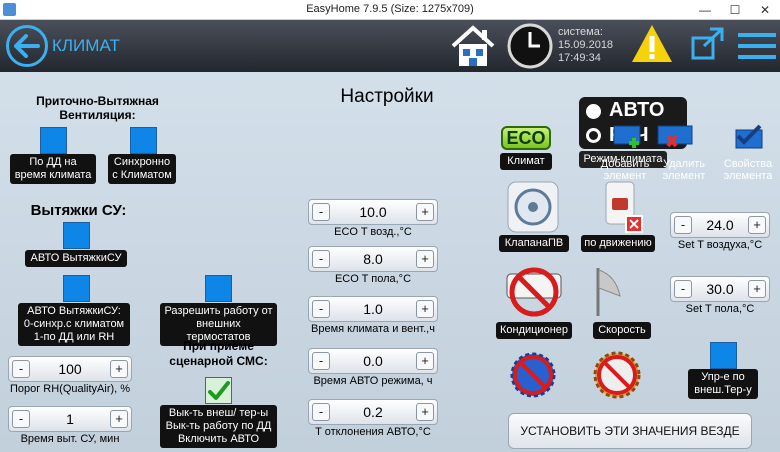  Describe the element at coordinates (373, 212) in the screenshot. I see `eco-air-value: 10.0` at that location.